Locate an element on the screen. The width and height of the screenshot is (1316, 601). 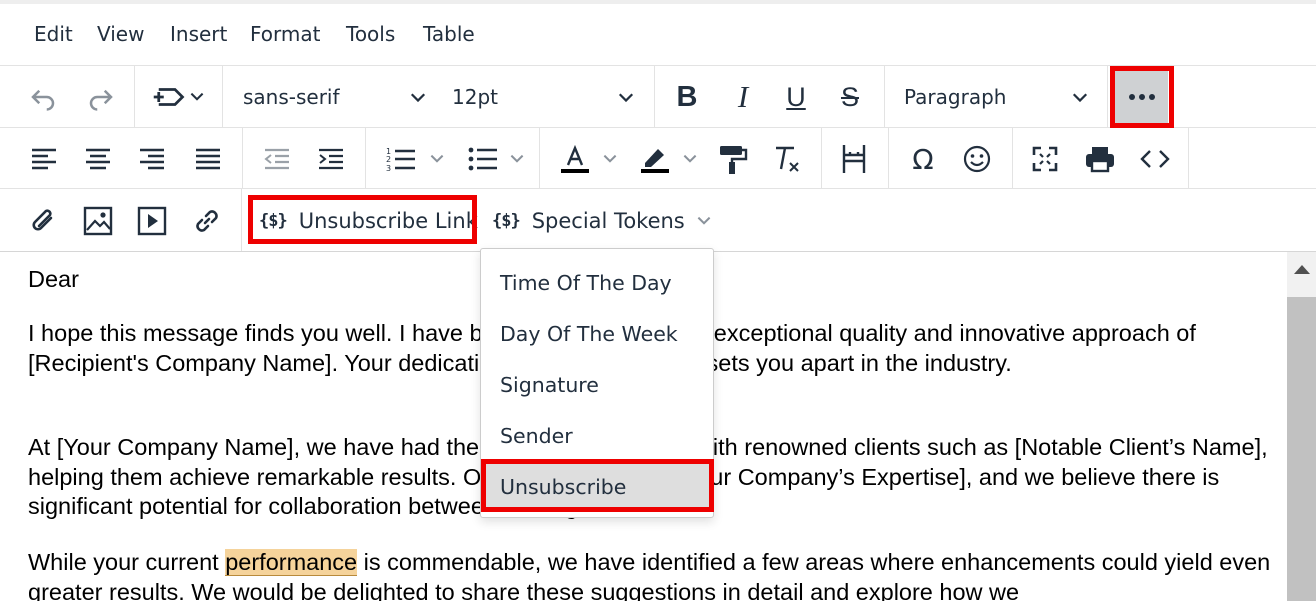
scroll-up-arrow-icon is located at coordinates (1302, 269).